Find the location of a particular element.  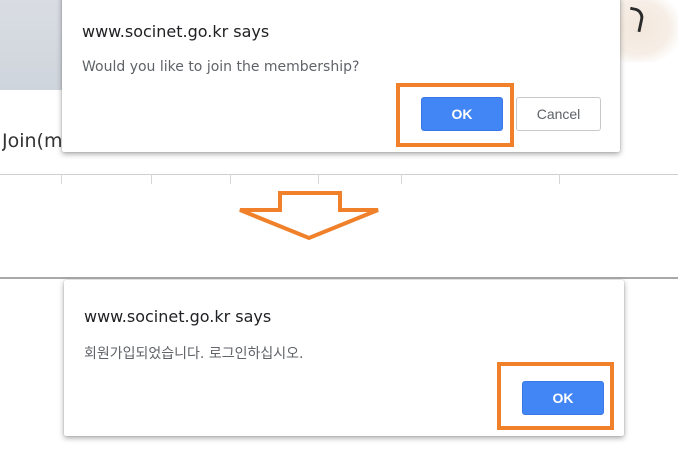

dialog-message: 회원가입되었습니다. 로그인하십시오. is located at coordinates (194, 354).